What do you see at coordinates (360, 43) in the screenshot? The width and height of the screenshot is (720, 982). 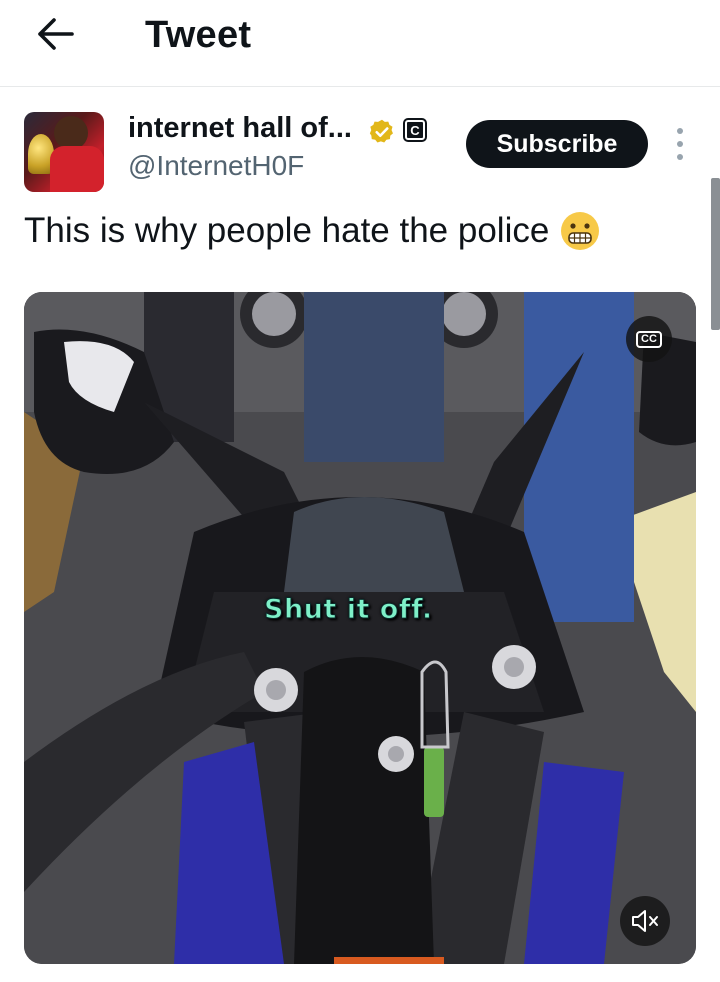 I see `top-bar: Tweet` at bounding box center [360, 43].